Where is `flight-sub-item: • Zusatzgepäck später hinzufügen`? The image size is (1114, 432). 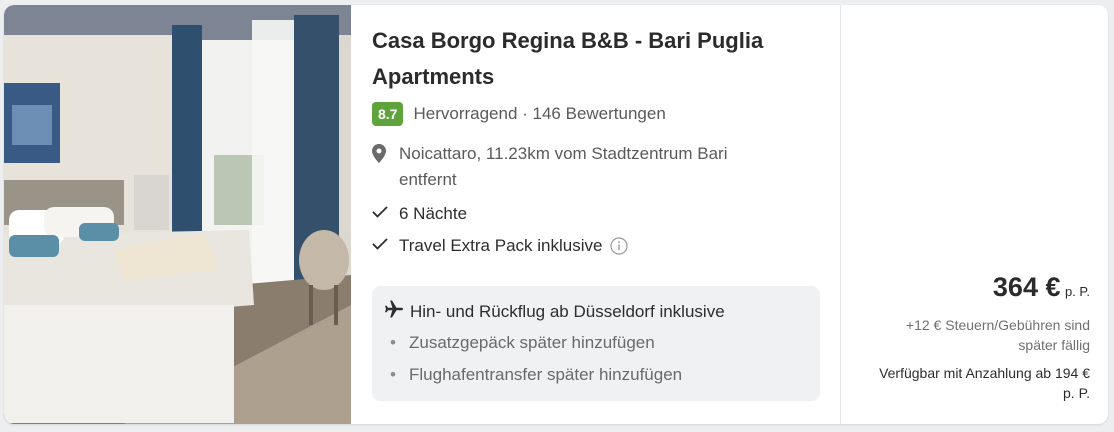 flight-sub-item: • Zusatzgepäck später hinzufügen is located at coordinates (522, 343).